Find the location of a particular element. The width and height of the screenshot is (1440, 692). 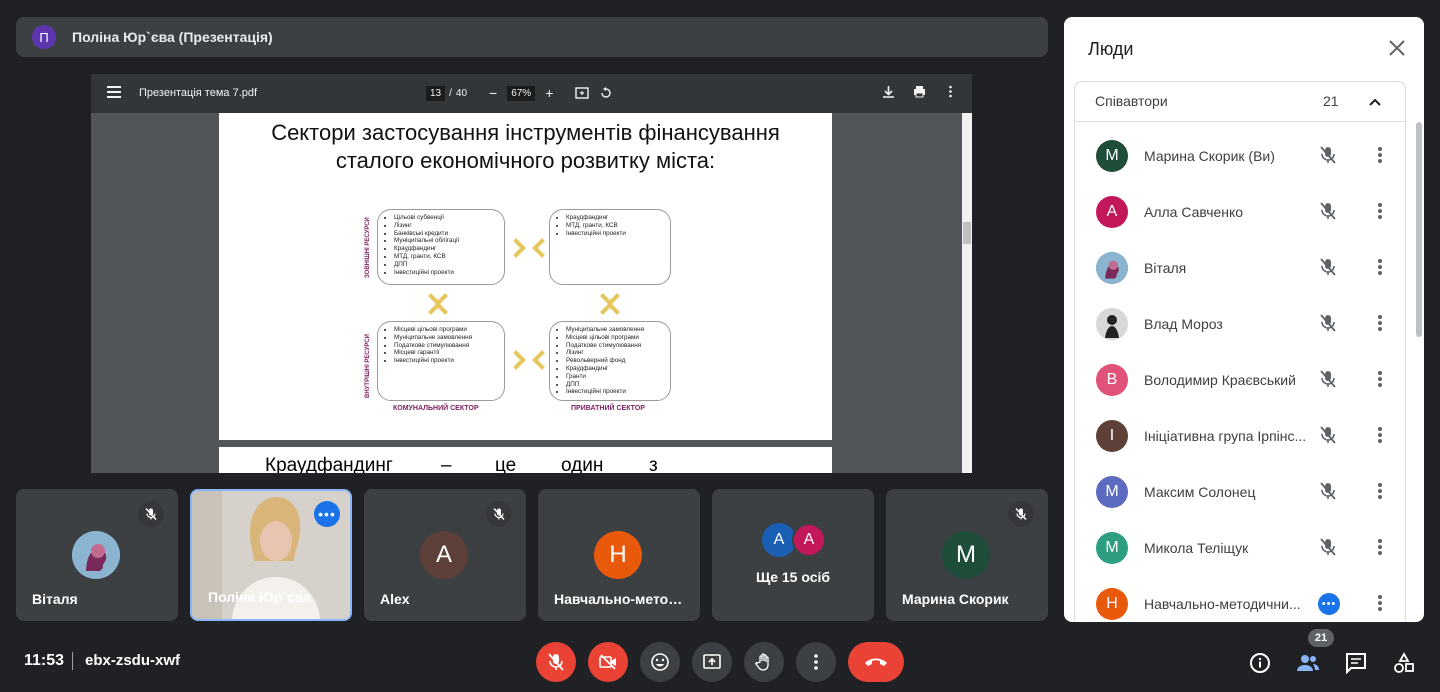

box-item: Місцеві цільові програми is located at coordinates (446, 330).